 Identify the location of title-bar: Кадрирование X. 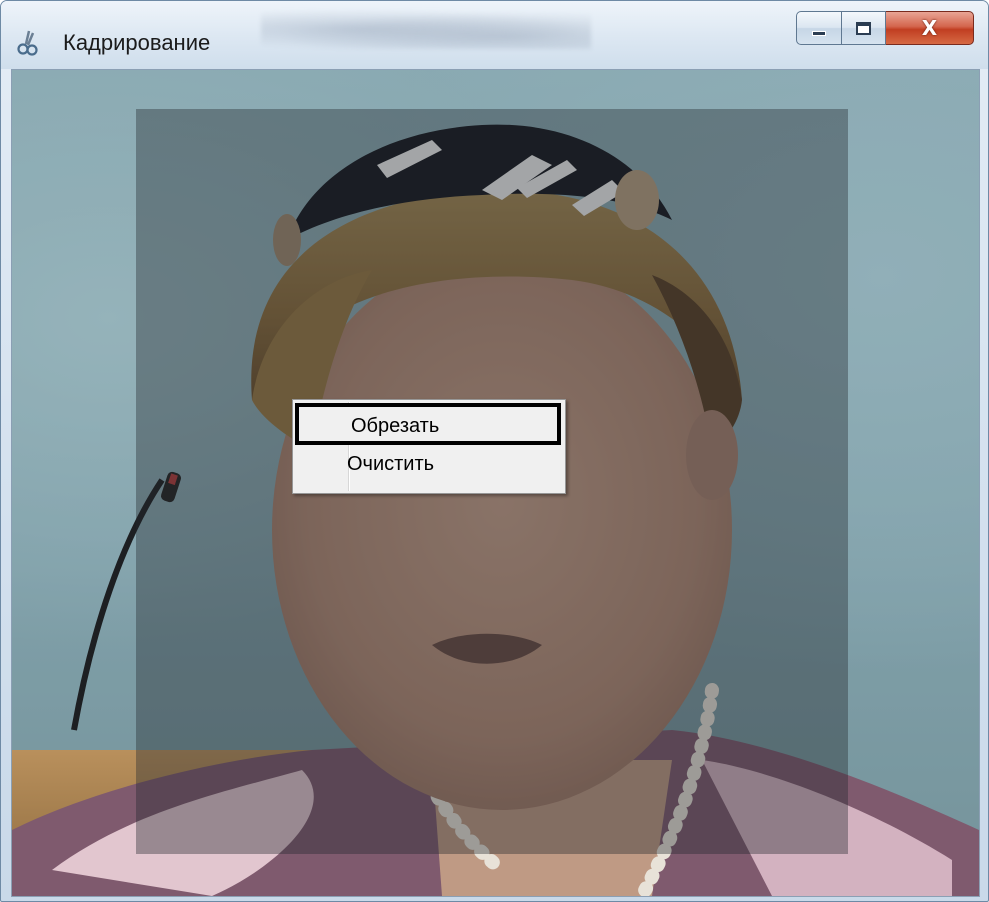
(494, 35).